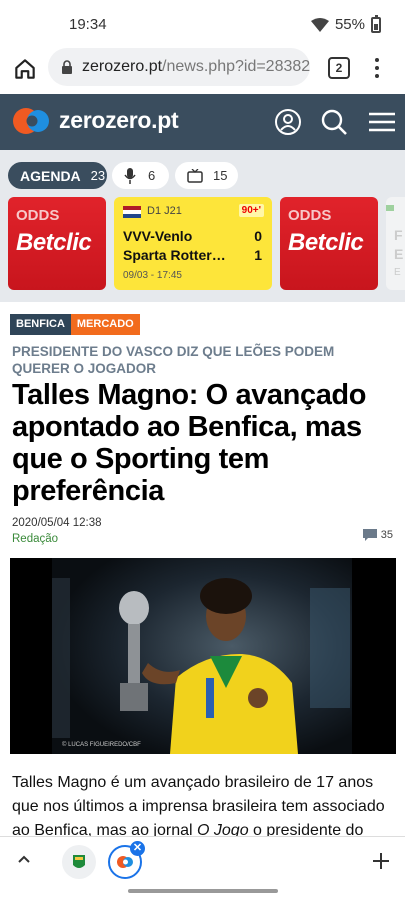 This screenshot has height=900, width=405. What do you see at coordinates (152, 275) in the screenshot?
I see `match-datetime: 09/03 - 17:45` at bounding box center [152, 275].